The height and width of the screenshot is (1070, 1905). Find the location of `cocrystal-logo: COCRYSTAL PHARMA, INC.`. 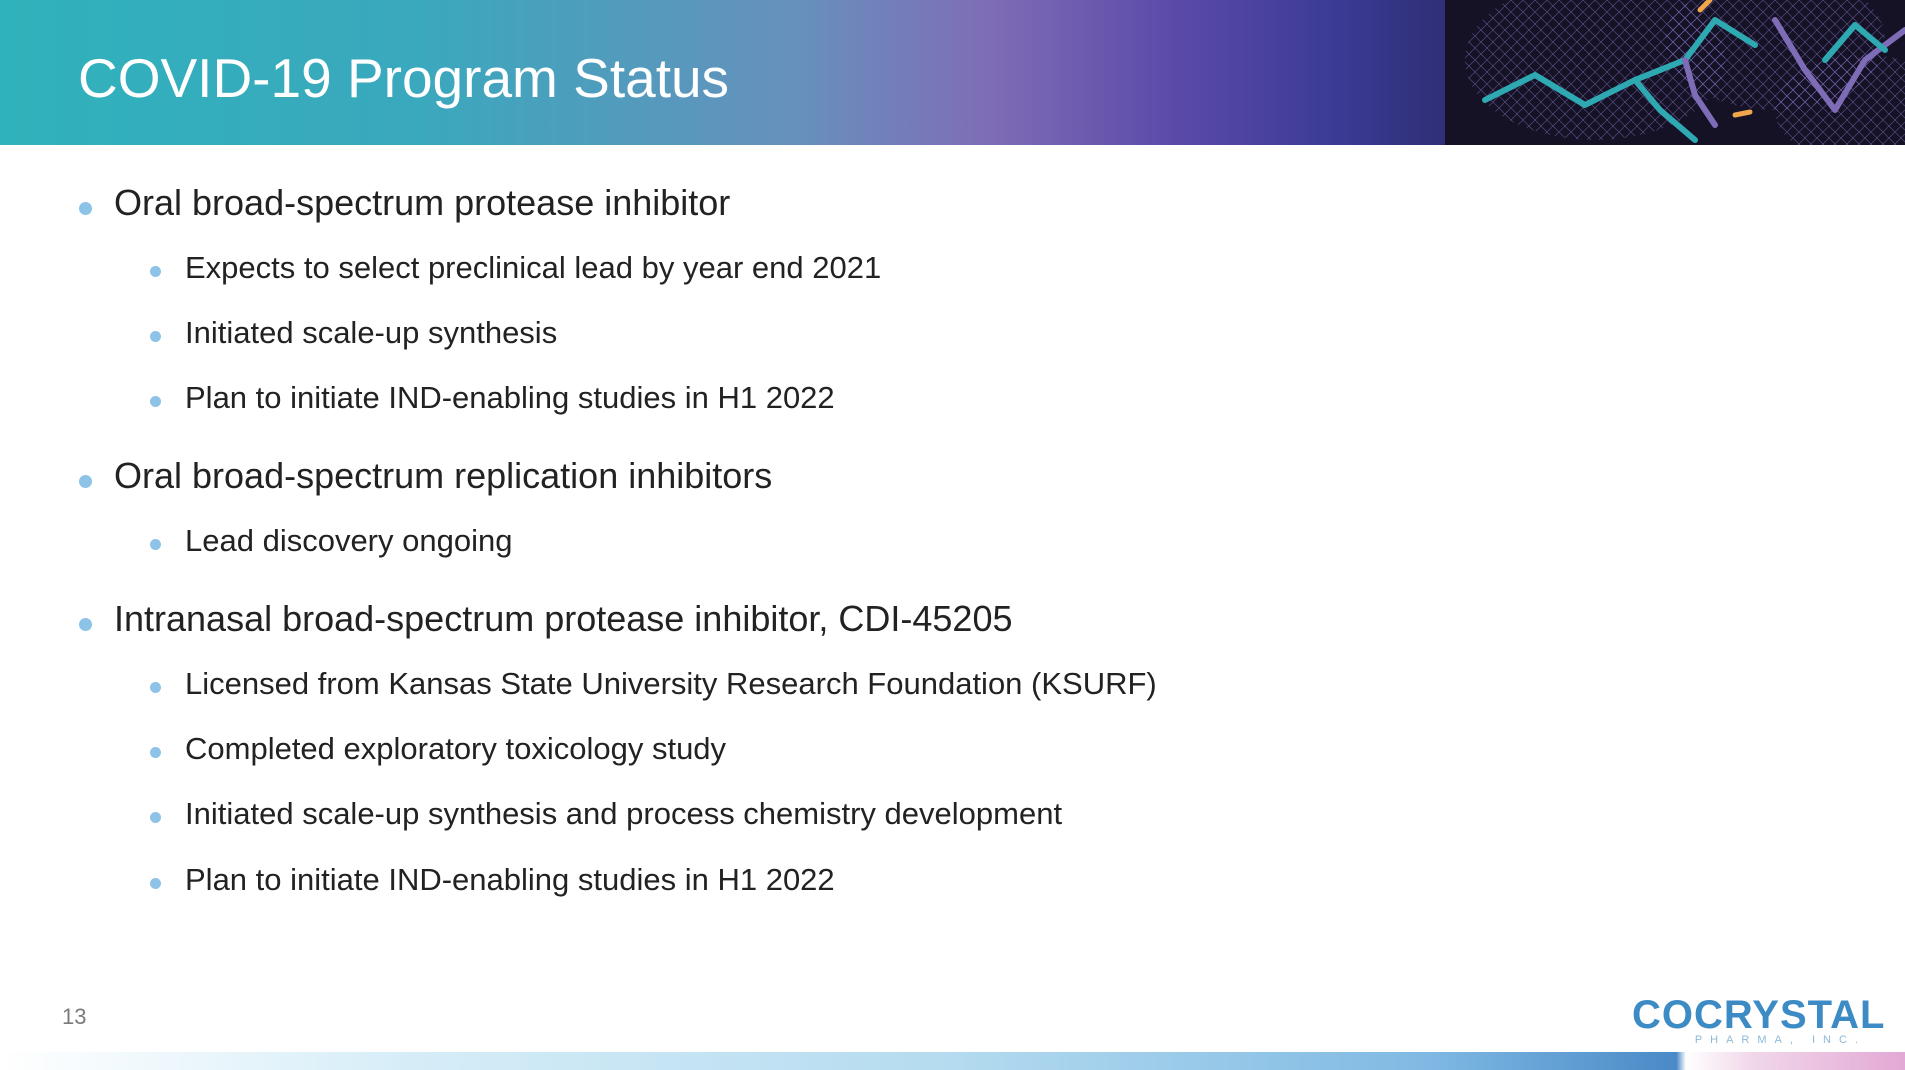

cocrystal-logo: COCRYSTAL PHARMA, INC. is located at coordinates (1758, 1021).